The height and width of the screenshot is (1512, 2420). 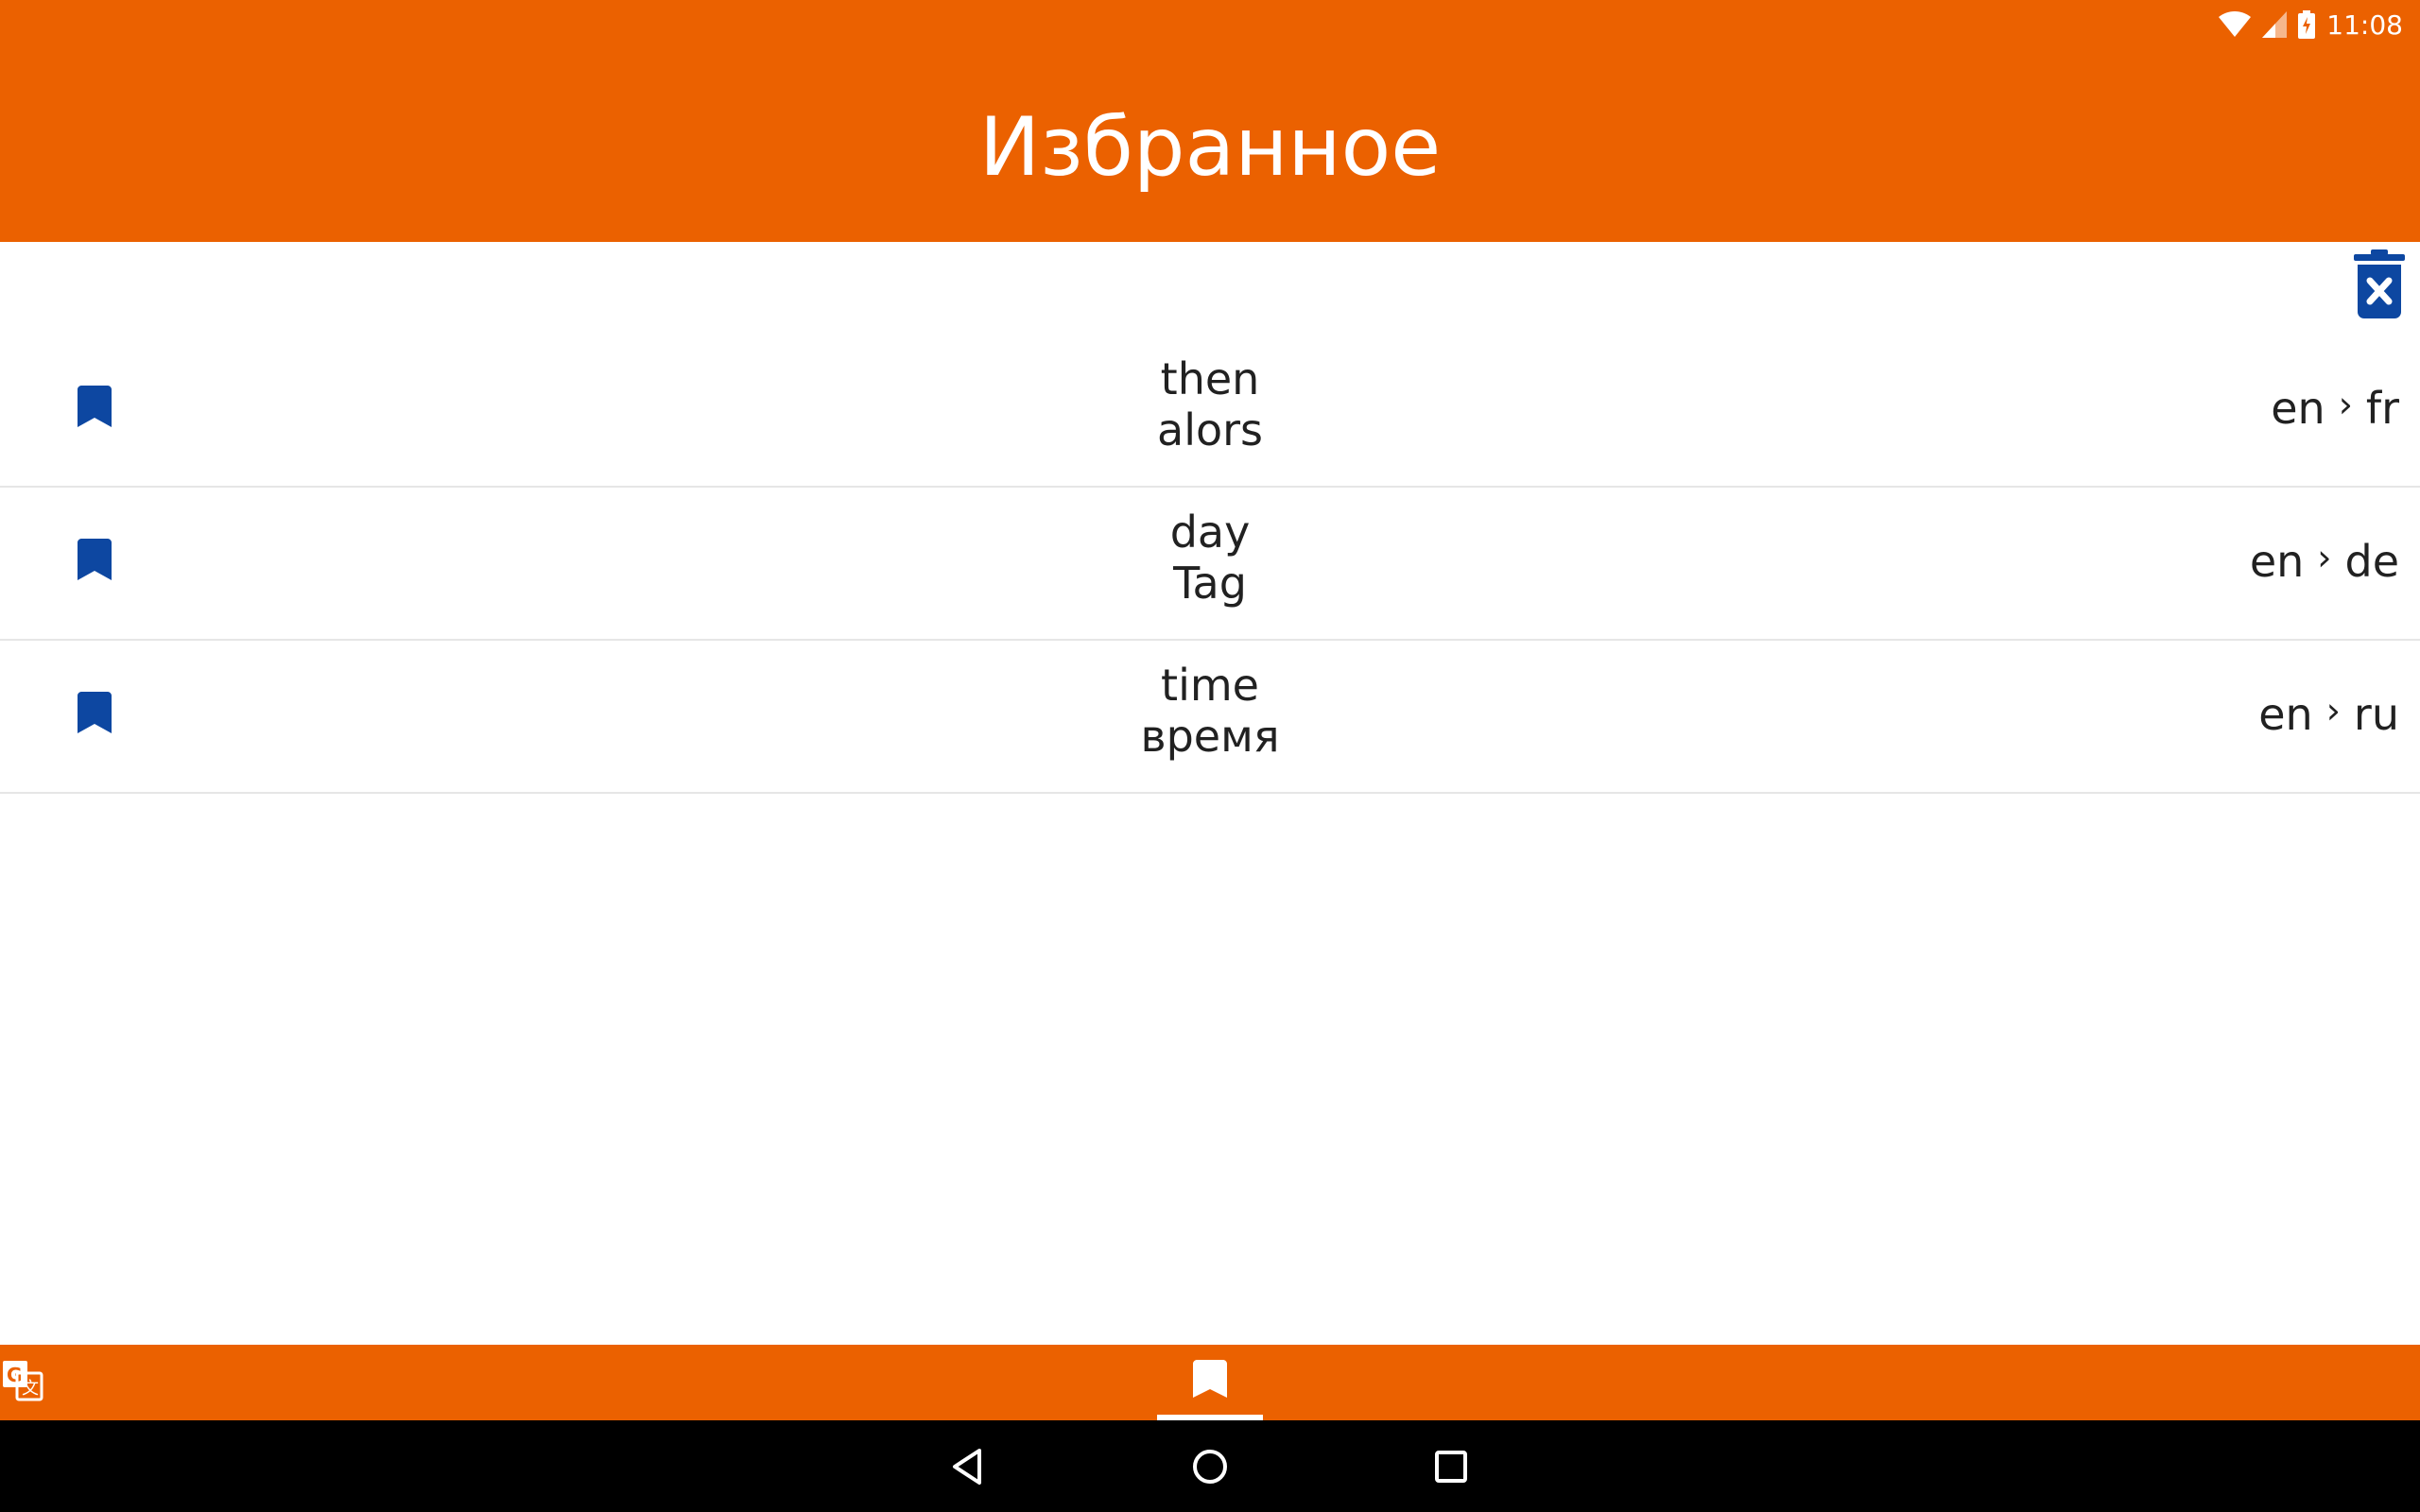 What do you see at coordinates (2307, 24) in the screenshot?
I see `battery-charging-icon` at bounding box center [2307, 24].